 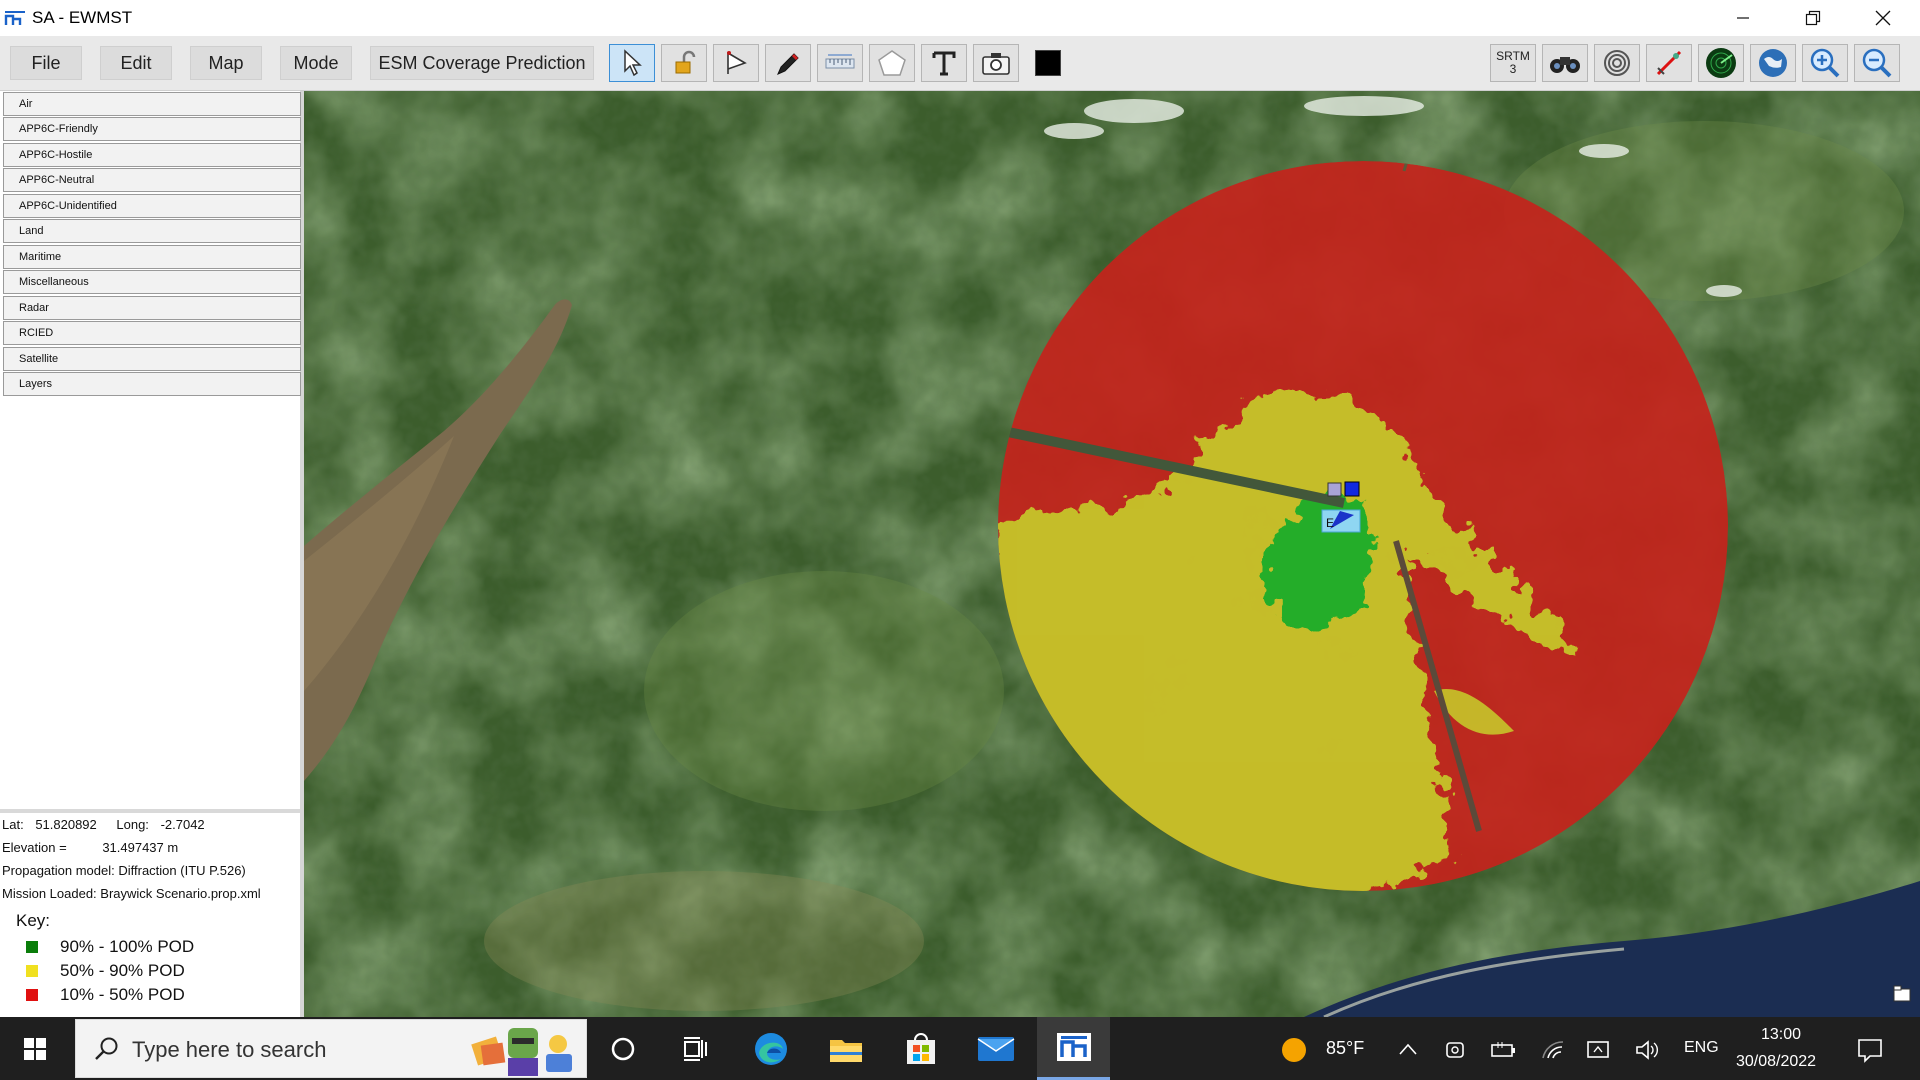 I want to click on key-item-medium: 50% - 90% POD, so click(x=105, y=971).